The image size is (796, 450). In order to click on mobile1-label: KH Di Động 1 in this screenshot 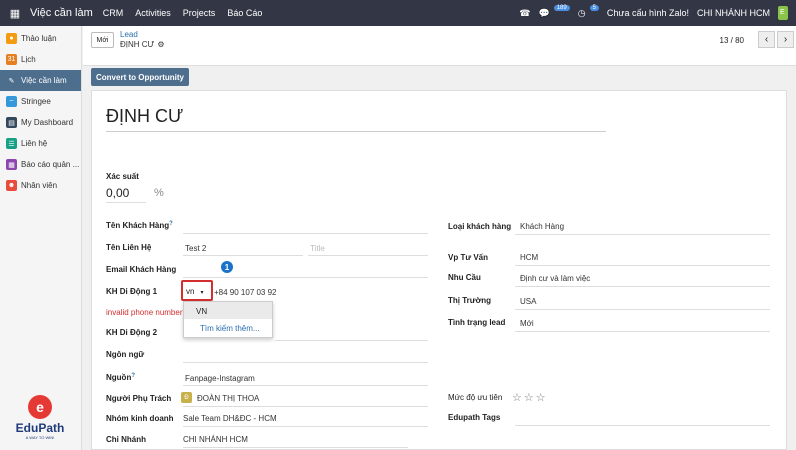, I will do `click(132, 291)`.